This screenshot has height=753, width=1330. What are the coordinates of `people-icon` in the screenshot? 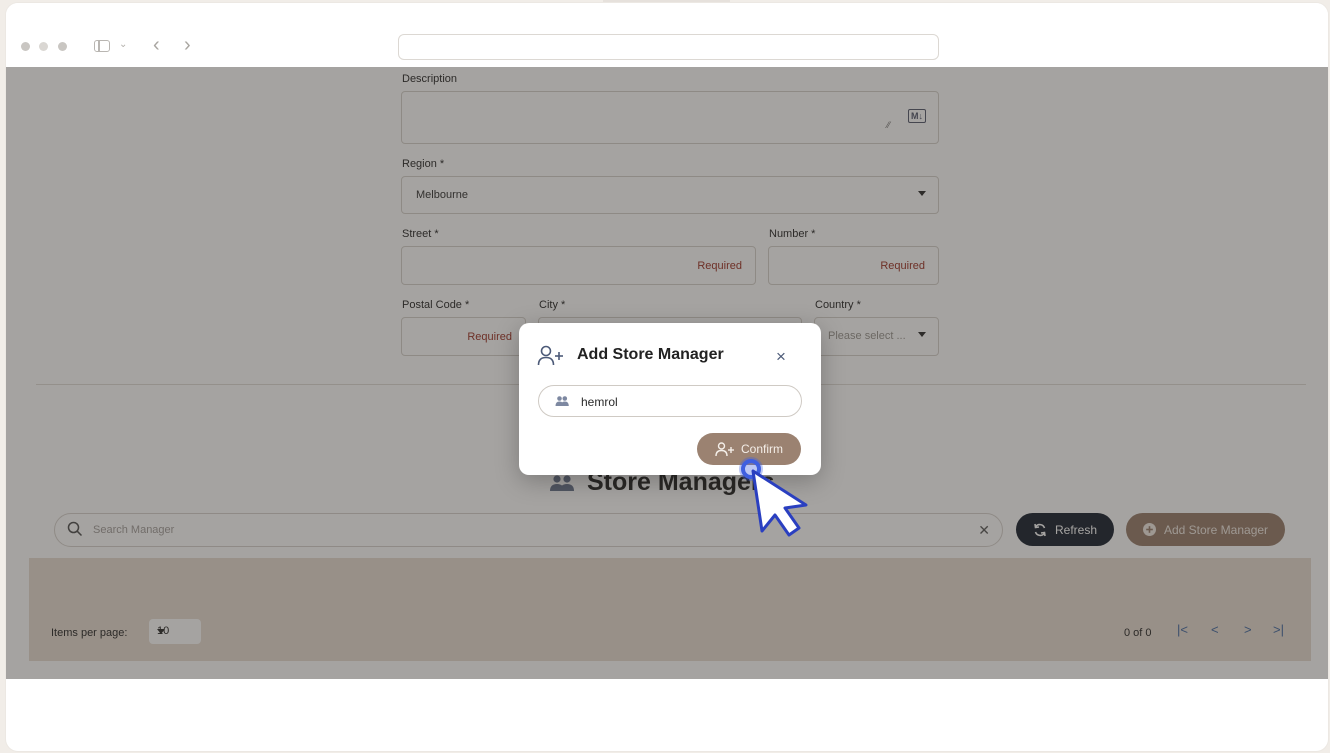 It's located at (562, 401).